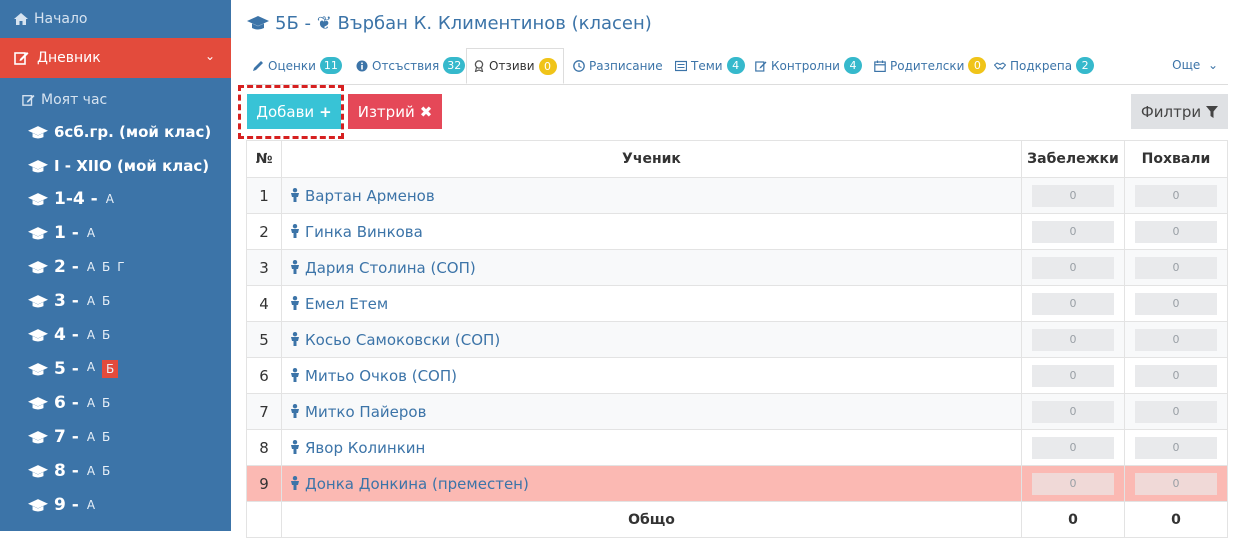 This screenshot has width=1242, height=538. I want to click on sidebar-group-label: 6сб.гр. (мой клас), so click(133, 132).